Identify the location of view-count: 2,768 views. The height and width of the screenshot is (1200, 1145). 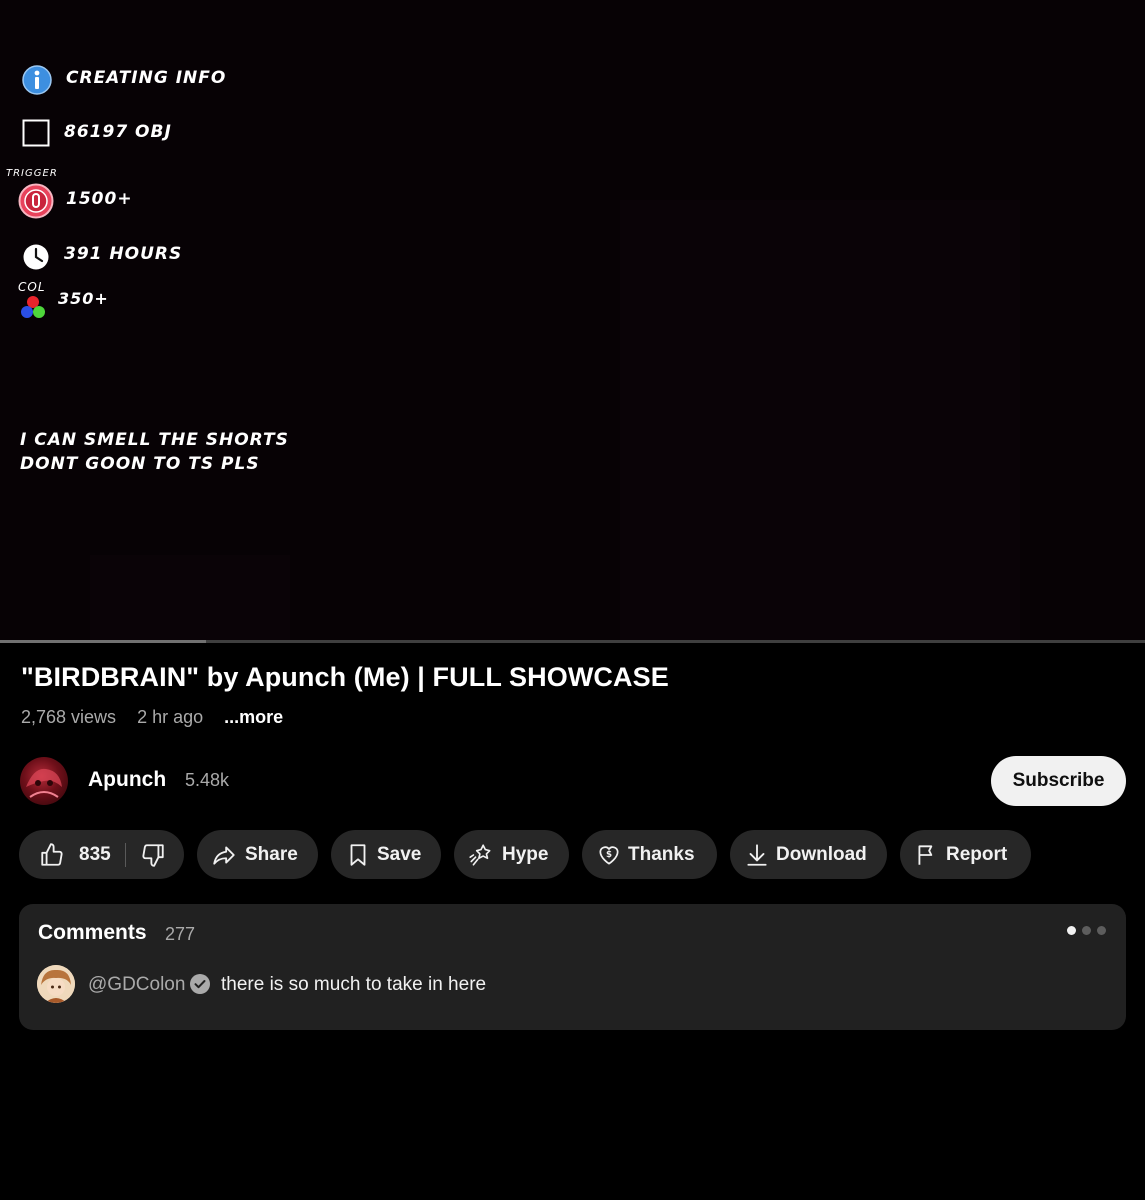
(69, 717).